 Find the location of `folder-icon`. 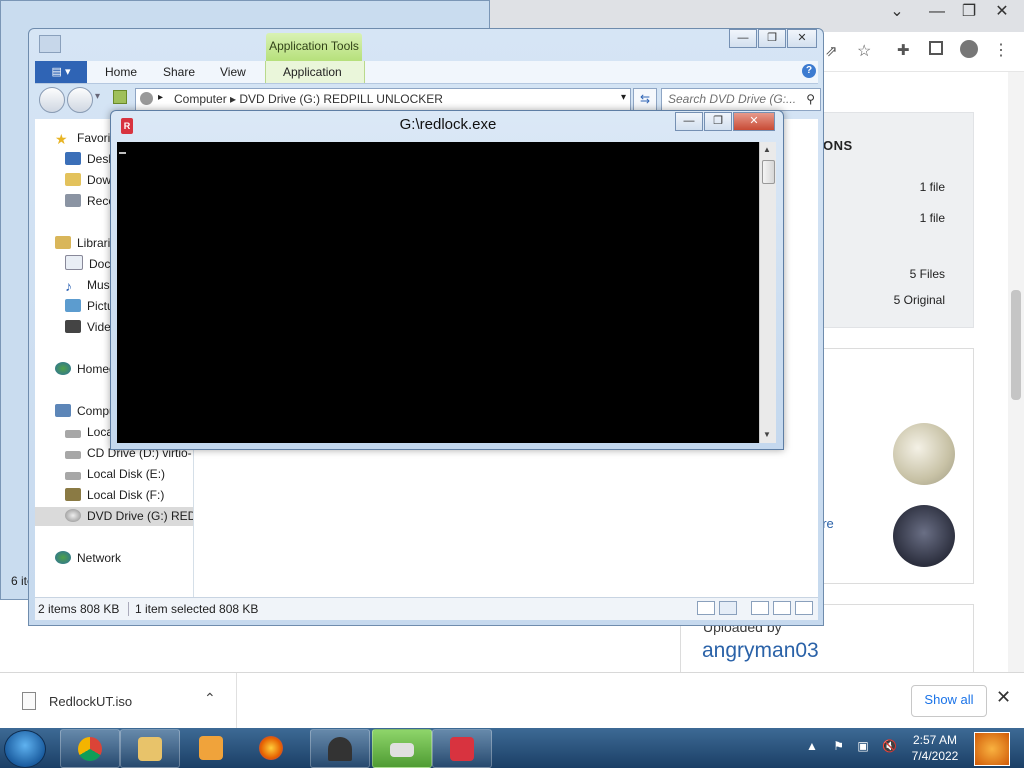

folder-icon is located at coordinates (150, 749).